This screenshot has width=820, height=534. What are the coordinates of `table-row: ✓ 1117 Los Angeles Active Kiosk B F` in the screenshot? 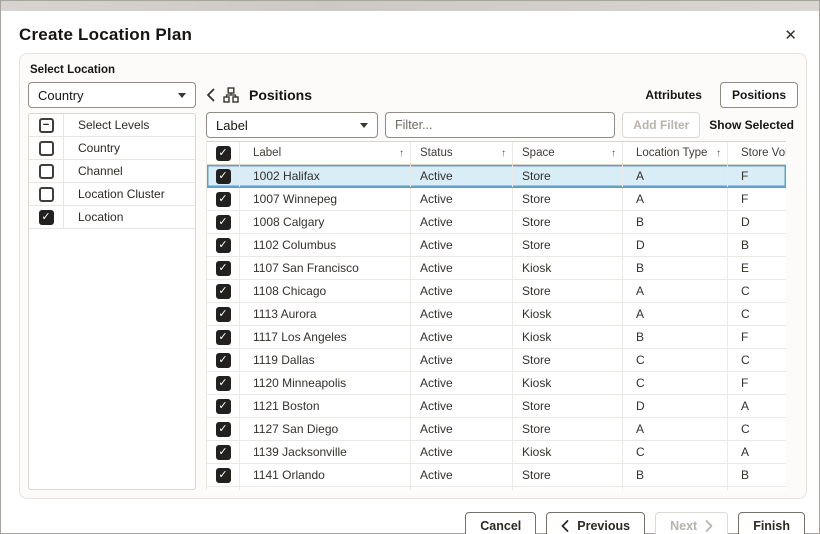 It's located at (496, 337).